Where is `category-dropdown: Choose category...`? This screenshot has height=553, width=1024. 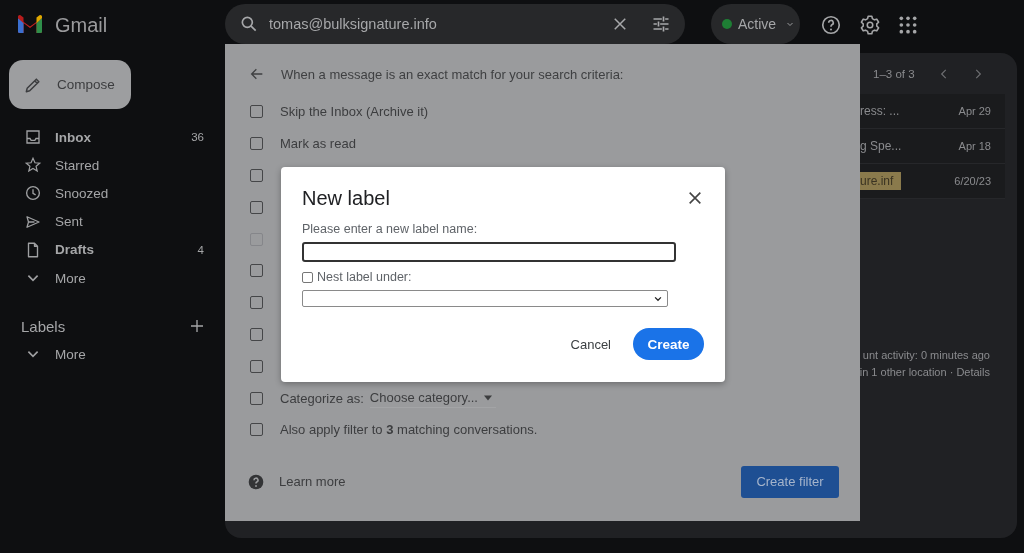
category-dropdown: Choose category... is located at coordinates (432, 398).